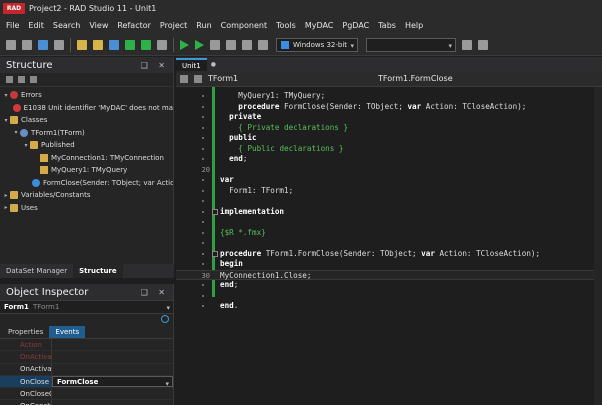 Image resolution: width=602 pixels, height=405 pixels. I want to click on code-line: end;, so click(385, 159).